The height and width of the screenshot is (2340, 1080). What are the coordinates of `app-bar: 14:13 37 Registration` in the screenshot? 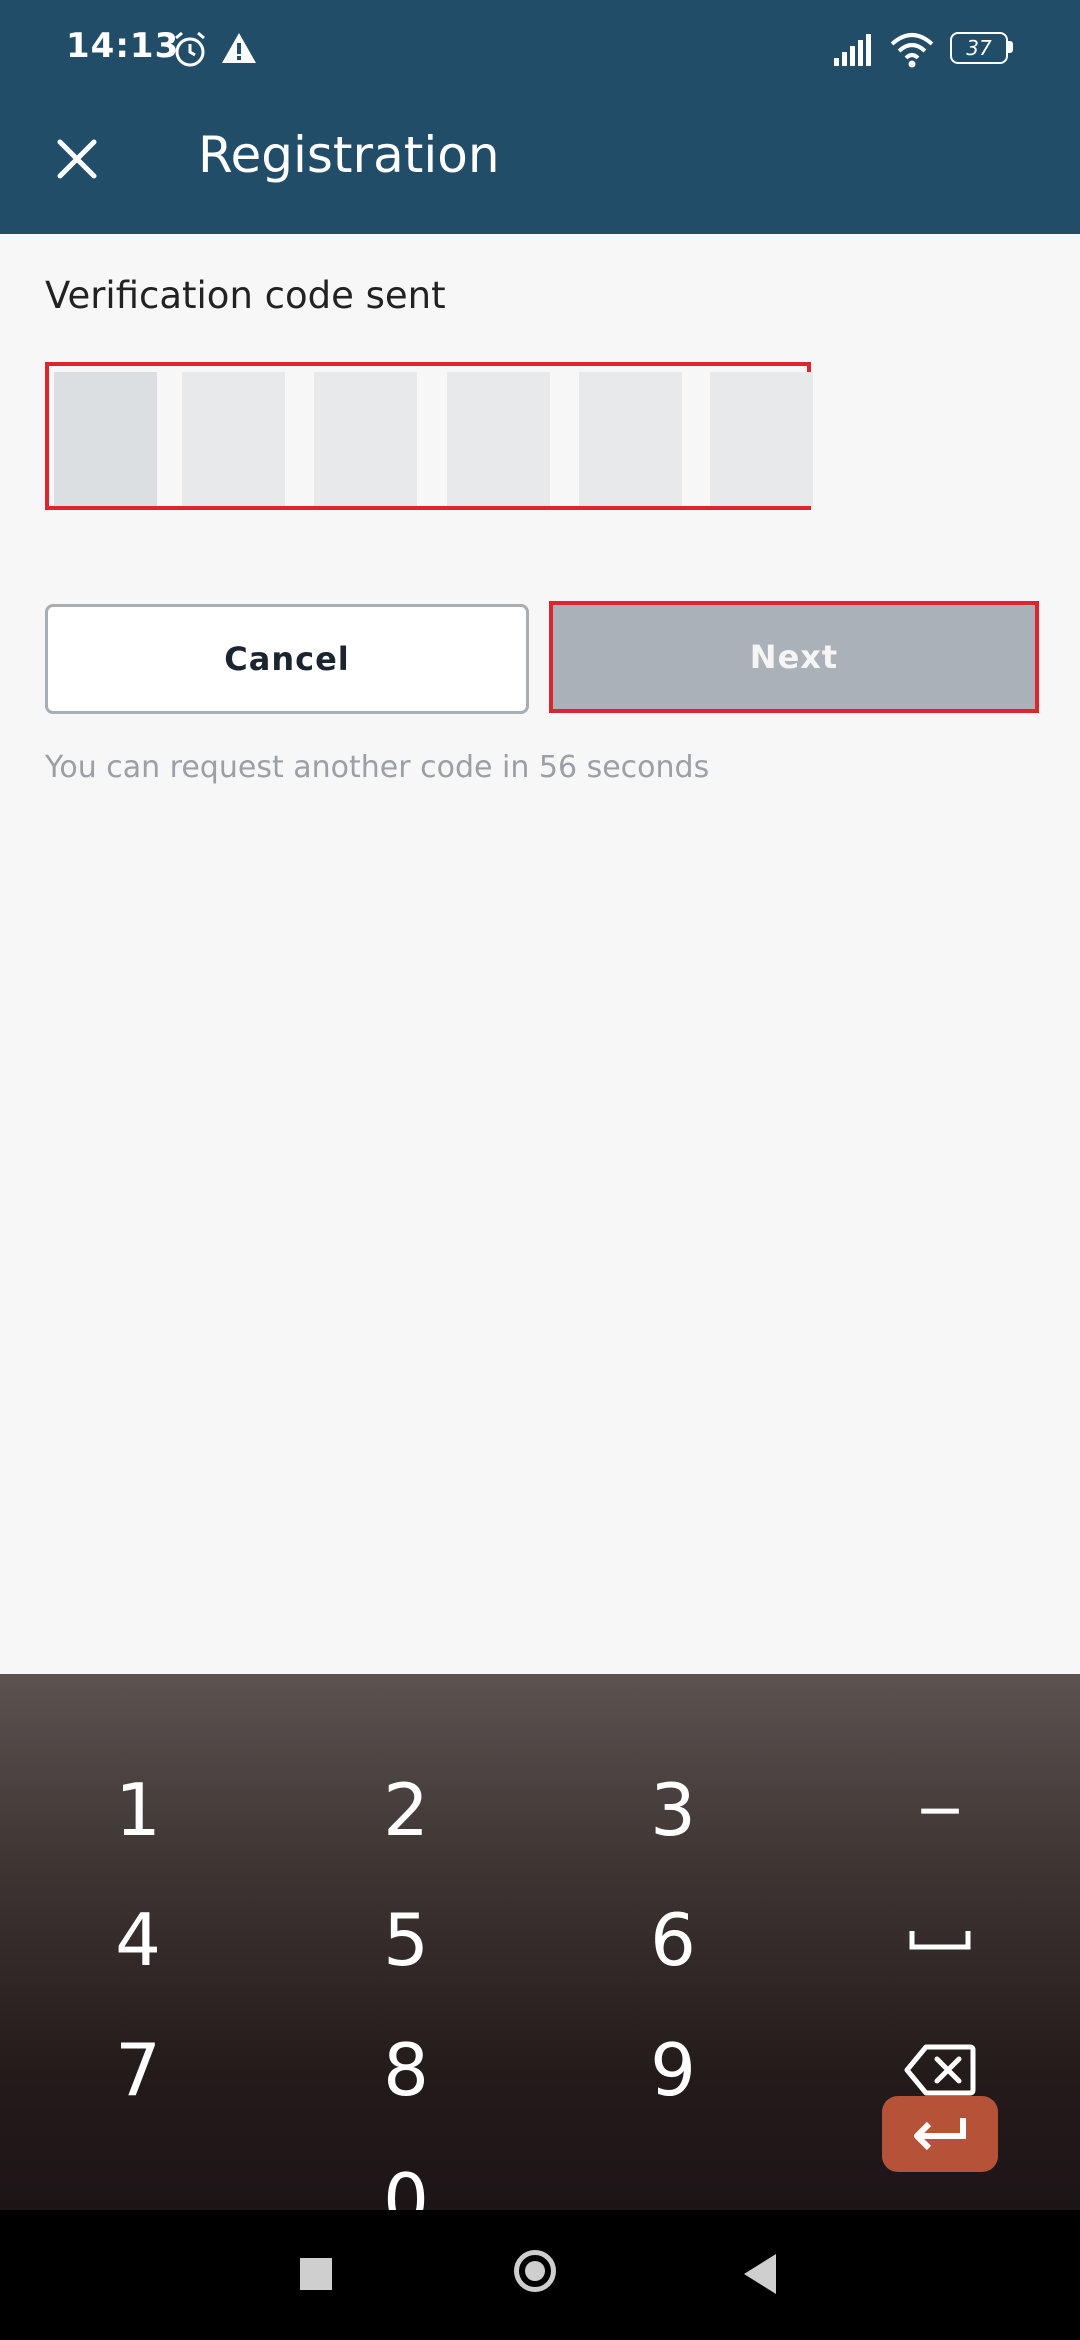 It's located at (540, 117).